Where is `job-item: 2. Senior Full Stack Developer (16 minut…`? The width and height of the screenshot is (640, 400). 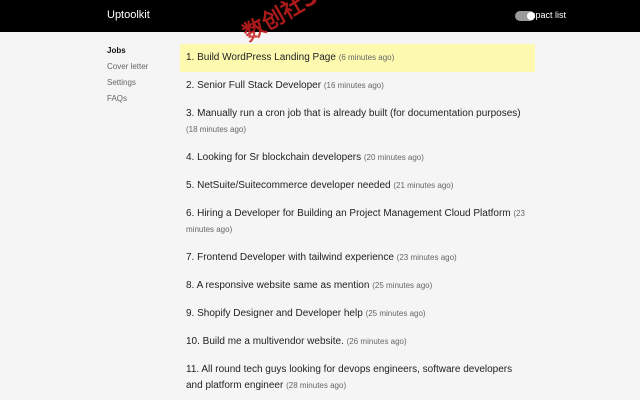
job-item: 2. Senior Full Stack Developer (16 minut… is located at coordinates (357, 86).